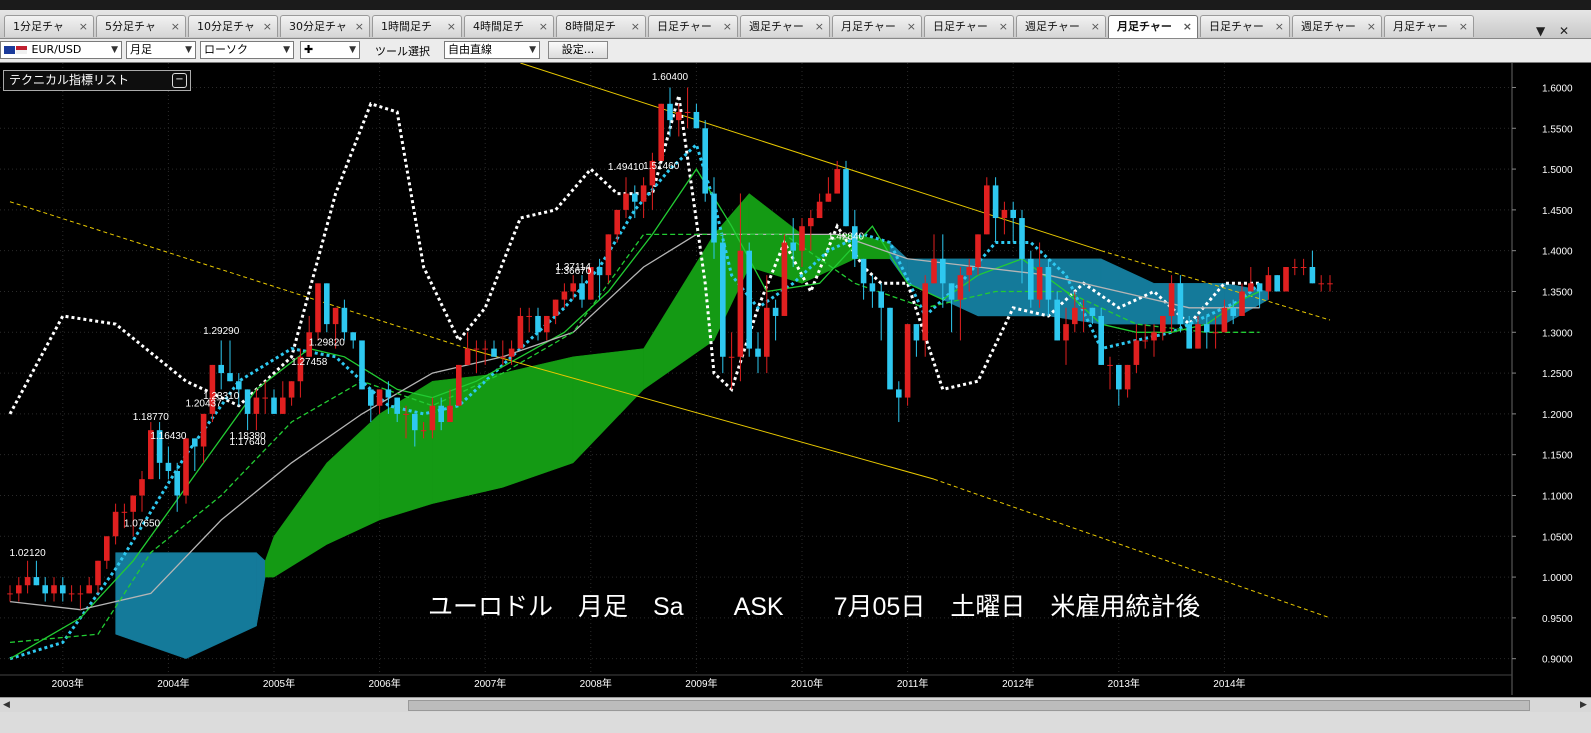  I want to click on scroll-right-icon: ▶, so click(1583, 705).